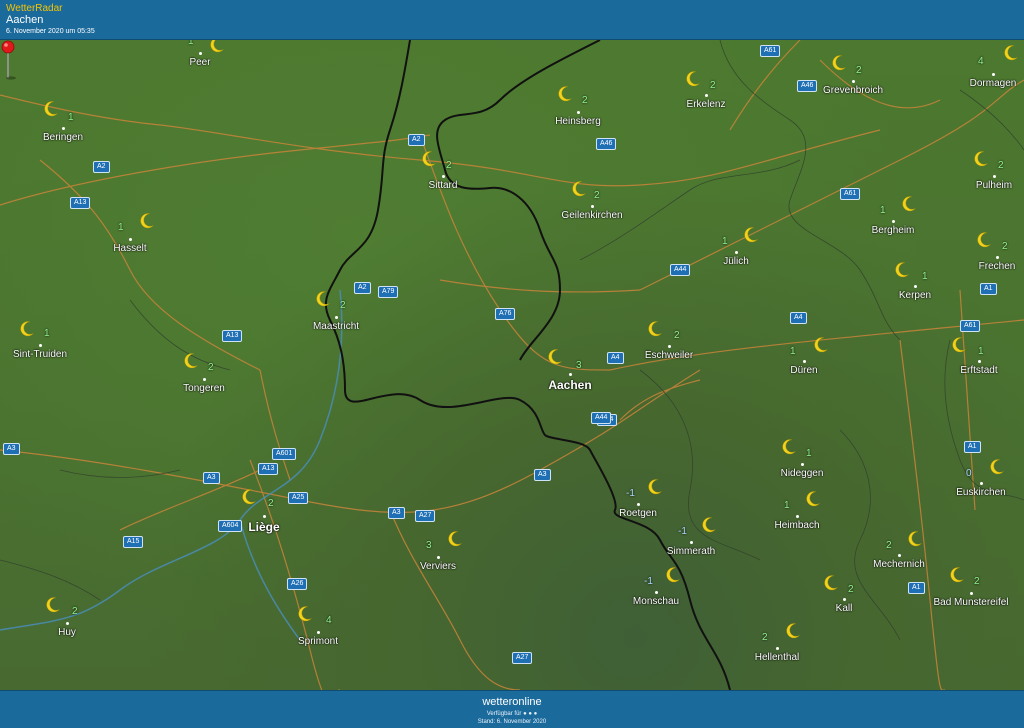 The width and height of the screenshot is (1024, 728). Describe the element at coordinates (844, 608) in the screenshot. I see `city-label: Kall` at that location.